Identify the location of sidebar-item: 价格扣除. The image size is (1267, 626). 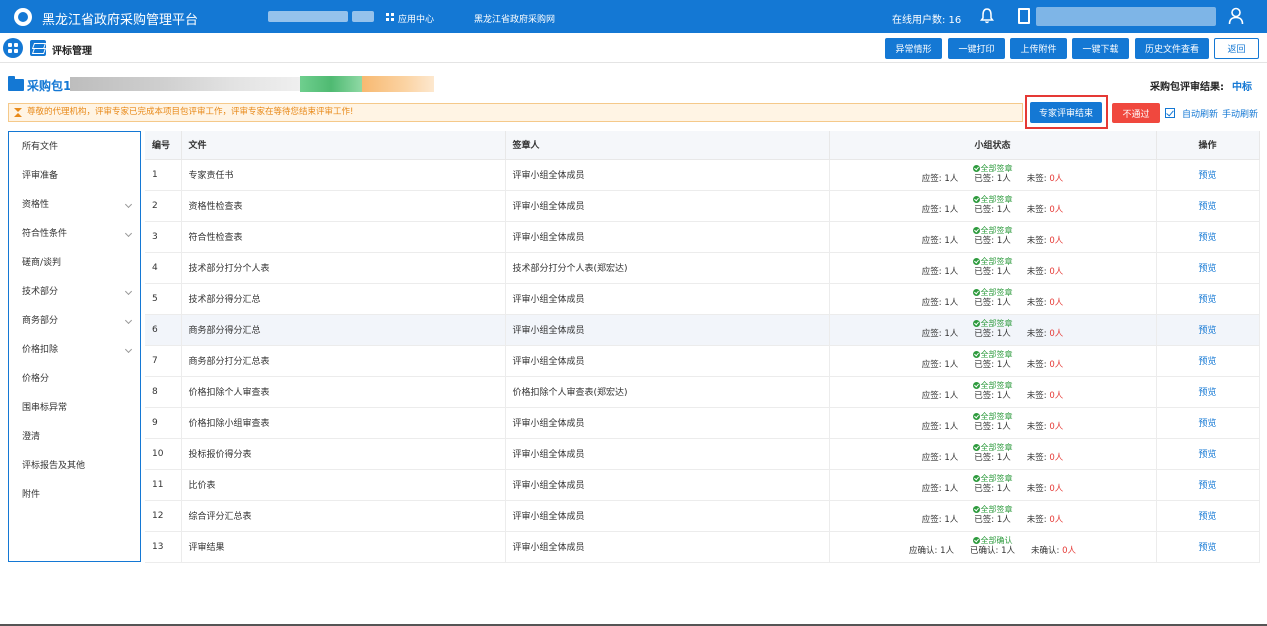
(74, 350).